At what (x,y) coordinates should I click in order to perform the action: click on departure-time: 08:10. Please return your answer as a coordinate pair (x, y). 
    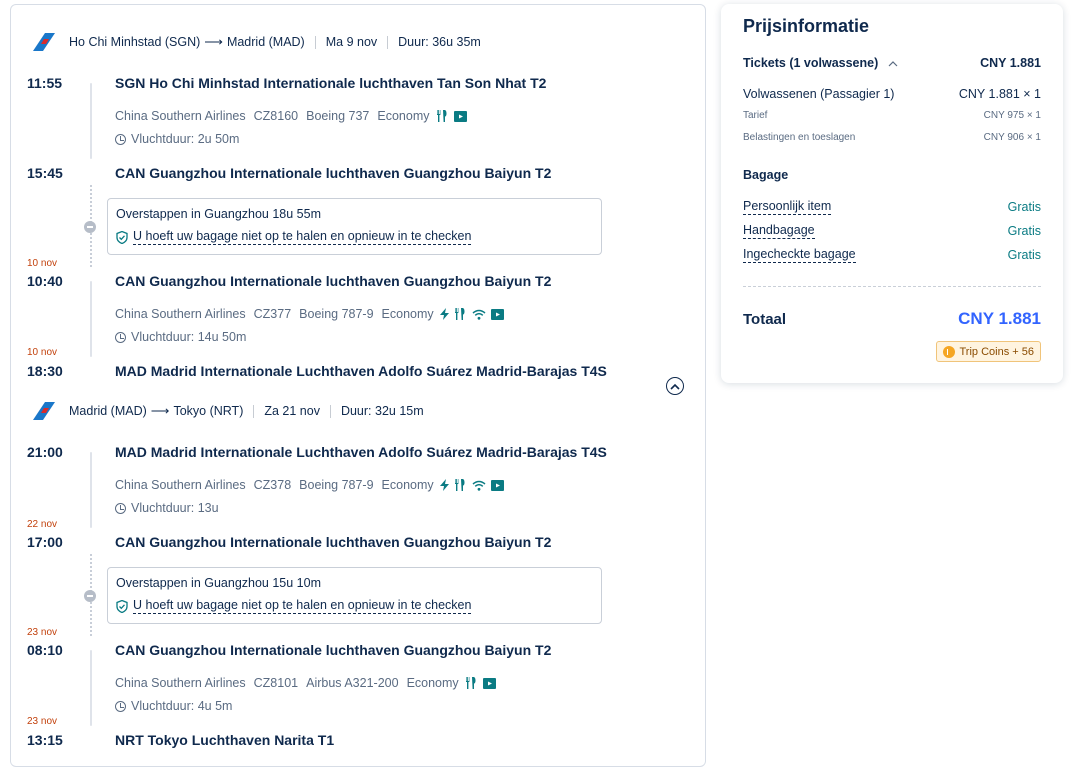
    Looking at the image, I should click on (45, 650).